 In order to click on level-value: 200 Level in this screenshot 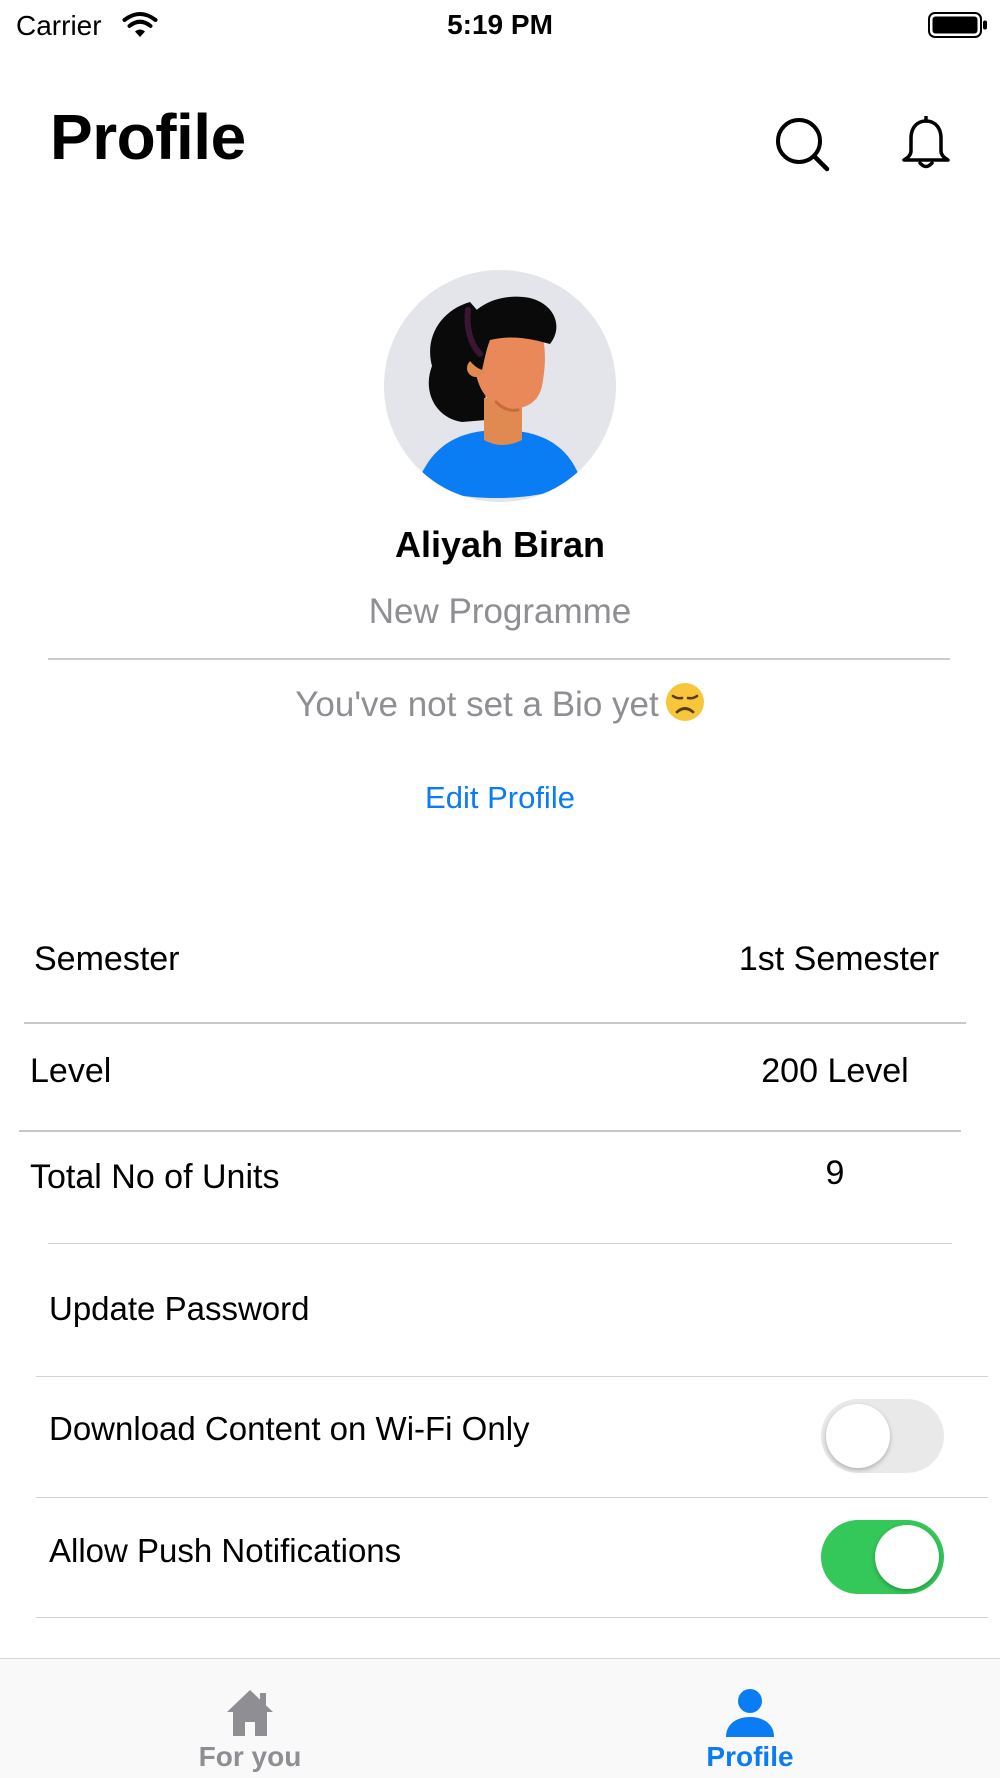, I will do `click(835, 1071)`.